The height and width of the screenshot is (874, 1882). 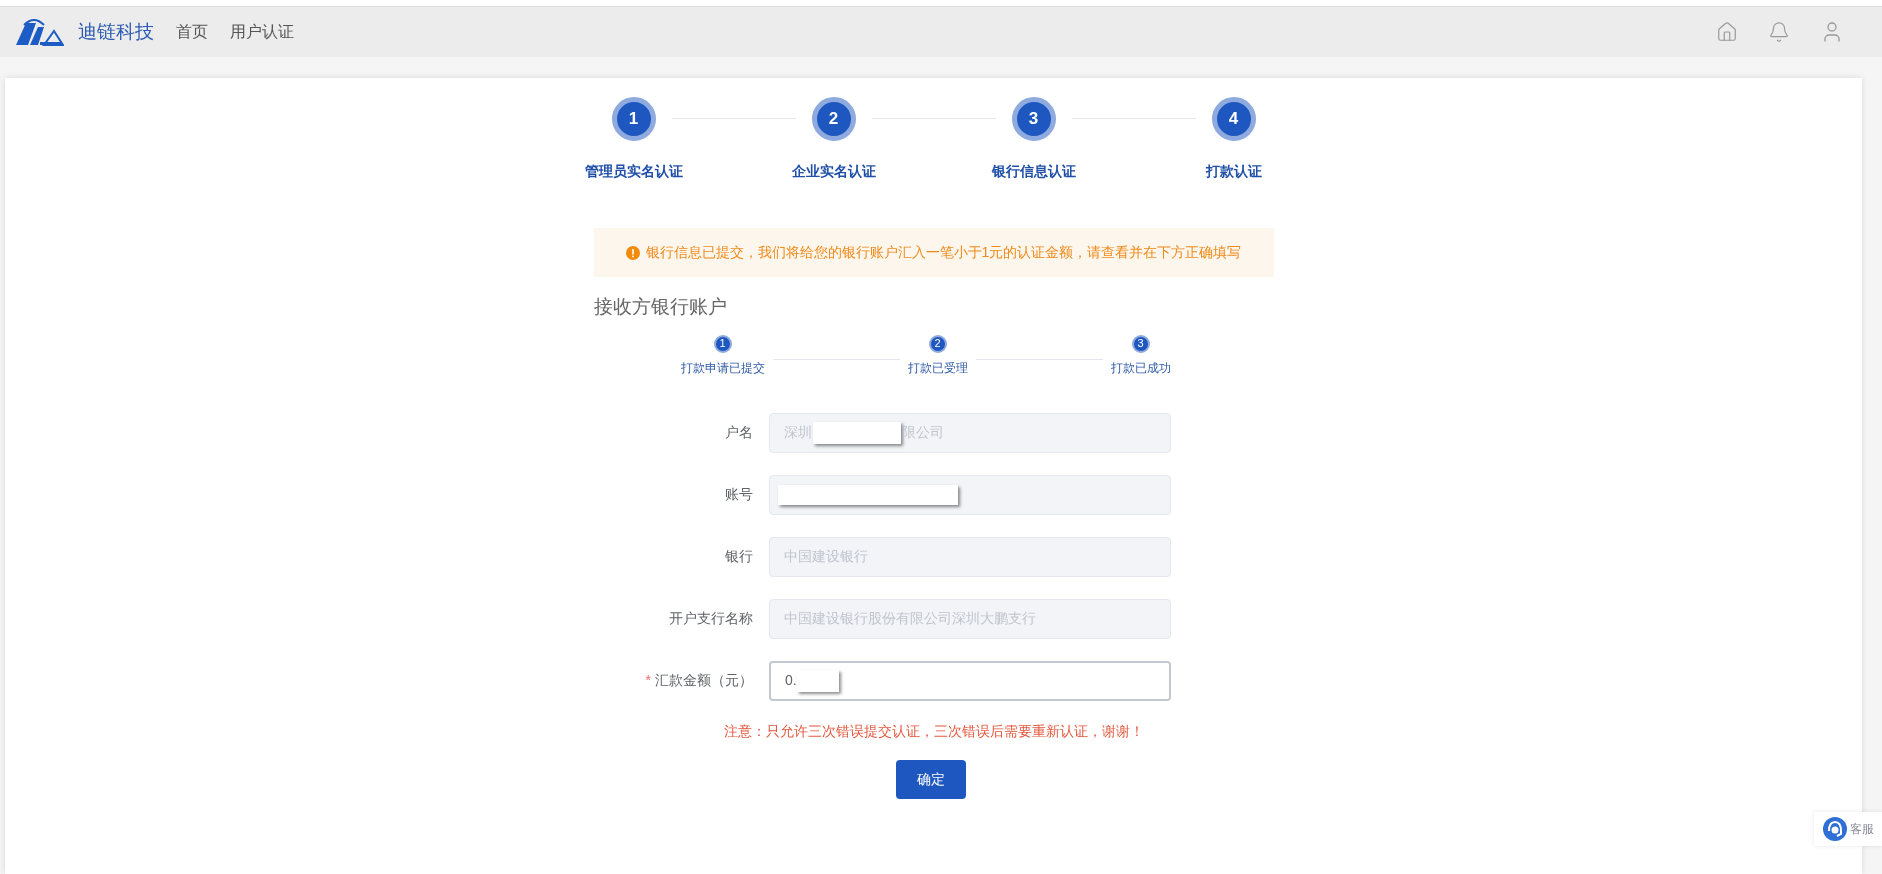 I want to click on support-label: 客服, so click(x=1861, y=829).